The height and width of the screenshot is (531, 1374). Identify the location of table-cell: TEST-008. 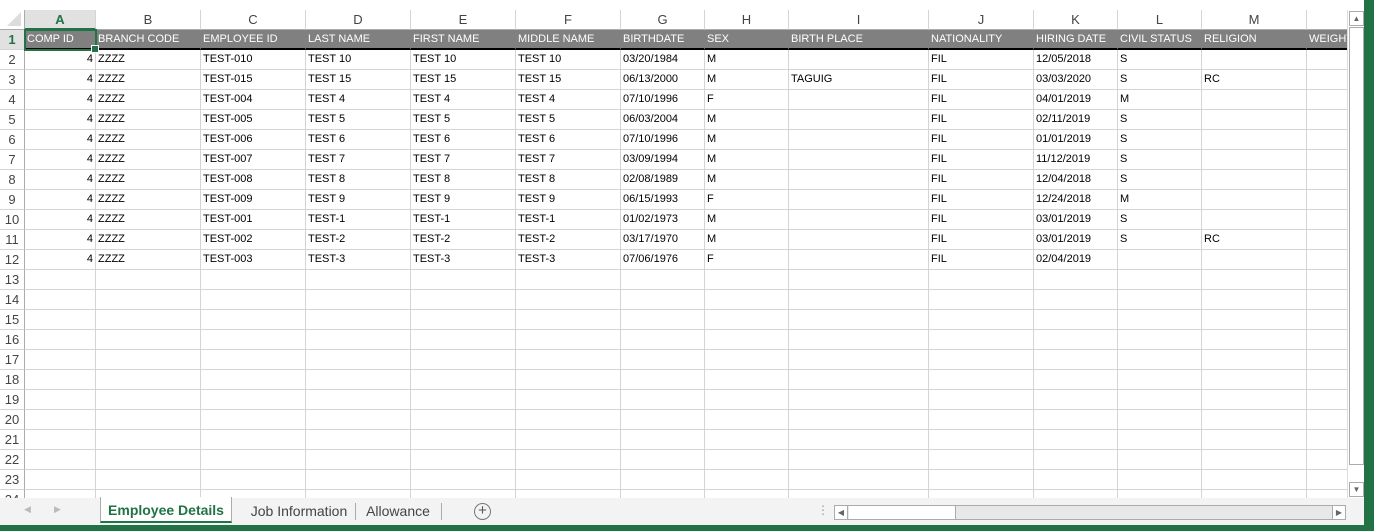
(253, 180).